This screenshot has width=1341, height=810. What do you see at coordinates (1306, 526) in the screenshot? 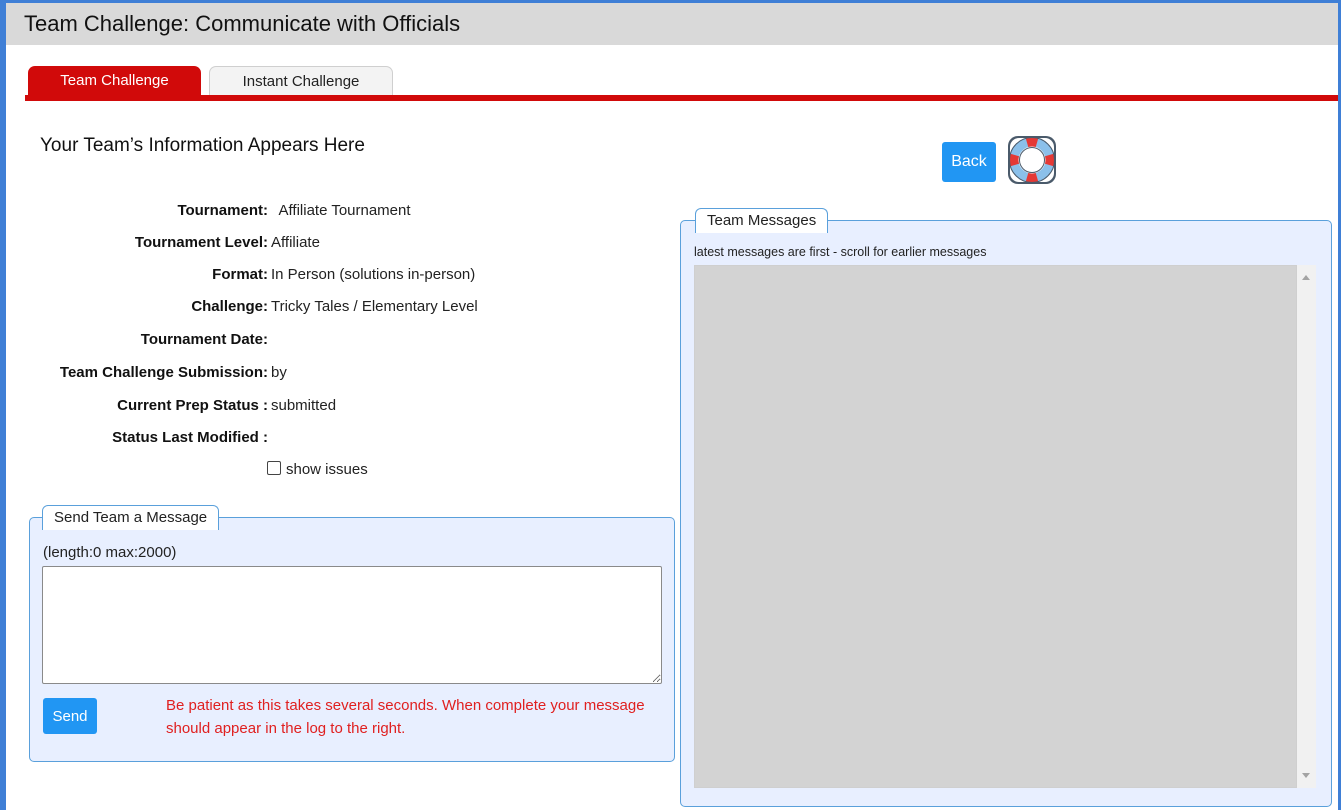
I see `message-log-scrollbar` at bounding box center [1306, 526].